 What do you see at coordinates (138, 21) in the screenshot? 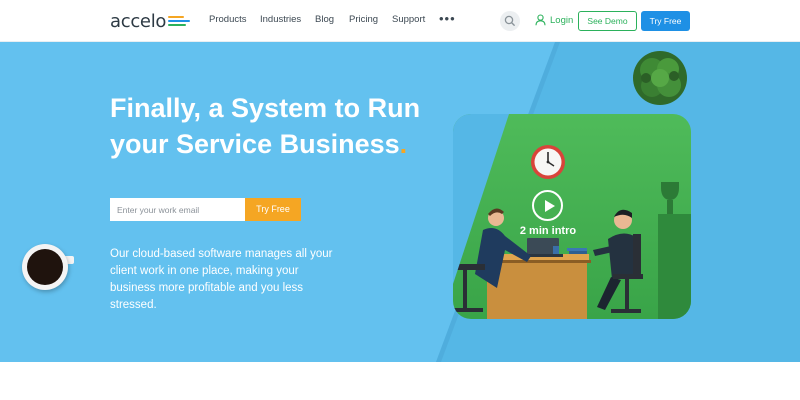
I see `logo-text: accelo` at bounding box center [138, 21].